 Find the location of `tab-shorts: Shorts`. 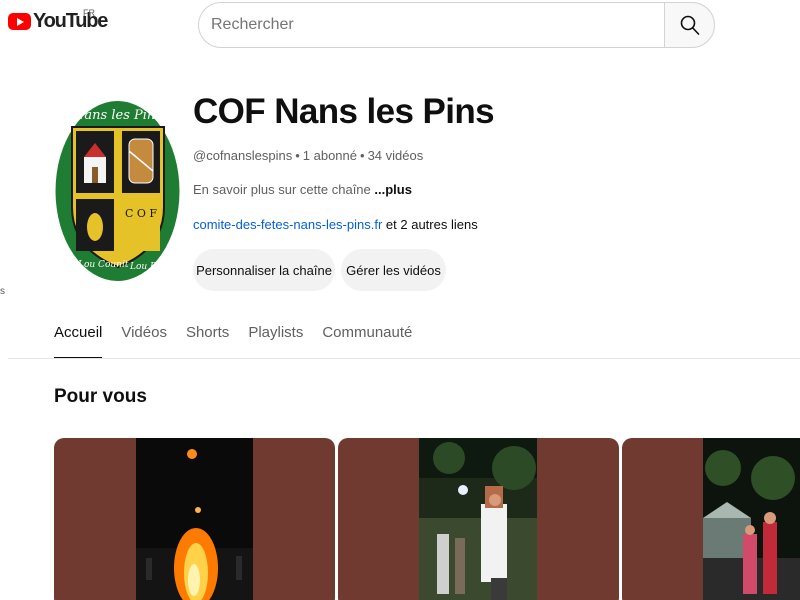

tab-shorts: Shorts is located at coordinates (207, 337).